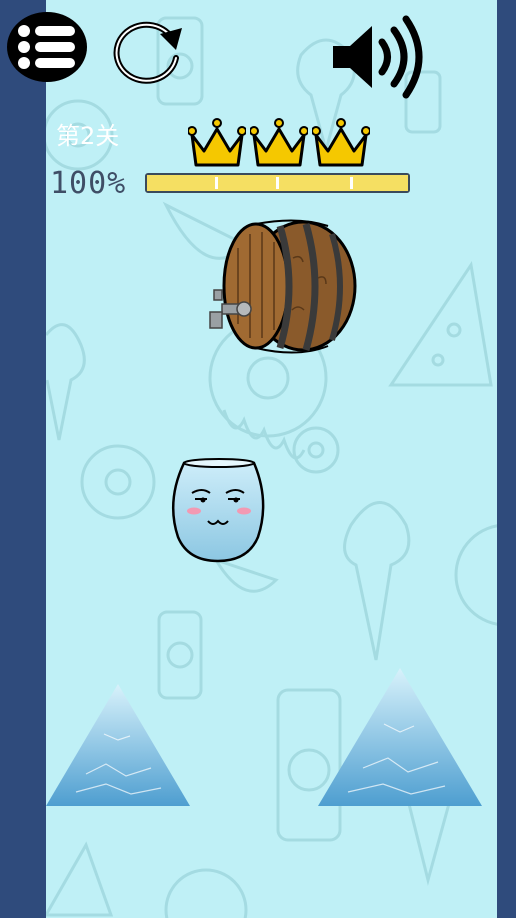 The image size is (516, 918). I want to click on sound-button, so click(377, 56).